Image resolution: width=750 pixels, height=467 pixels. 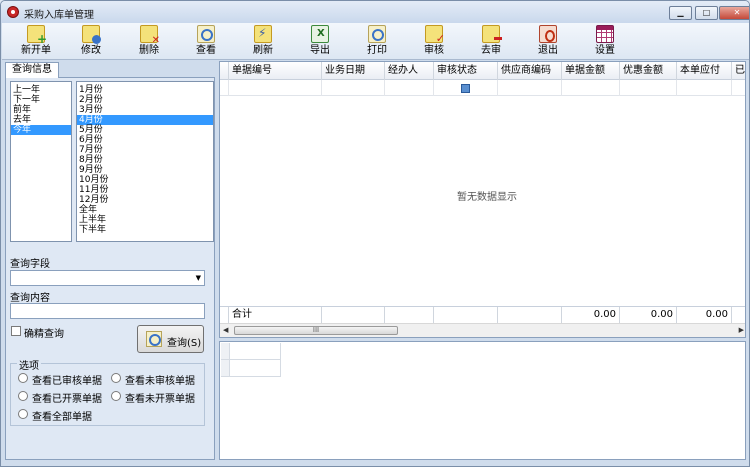 I want to click on new-order-label: 新开单, so click(x=36, y=50).